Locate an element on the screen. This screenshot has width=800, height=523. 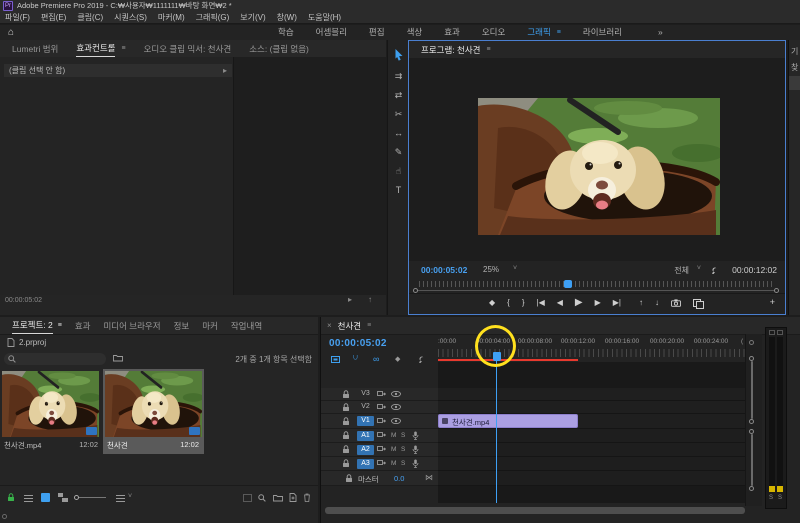
project-item-1: 천사견.mp4 12:02 is located at coordinates (51, 410).